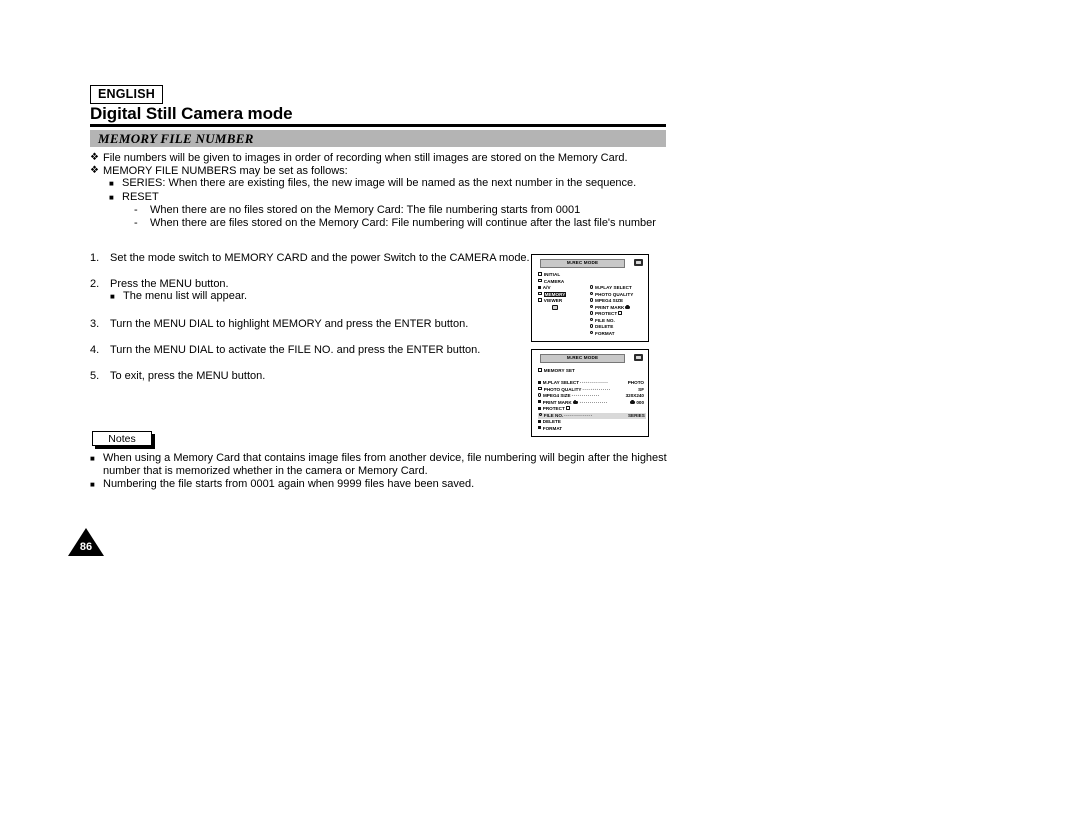  I want to click on page-number-badge: 86, so click(86, 543).